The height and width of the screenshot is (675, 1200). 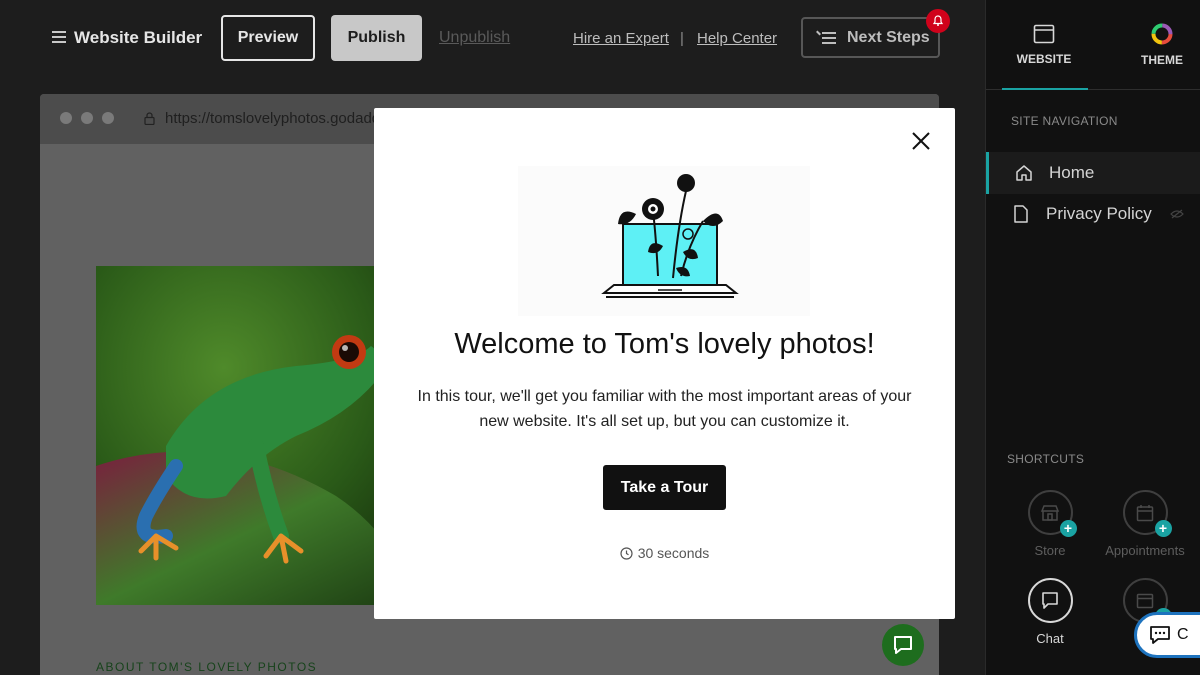 I want to click on hamburger-menu-icon, so click(x=59, y=37).